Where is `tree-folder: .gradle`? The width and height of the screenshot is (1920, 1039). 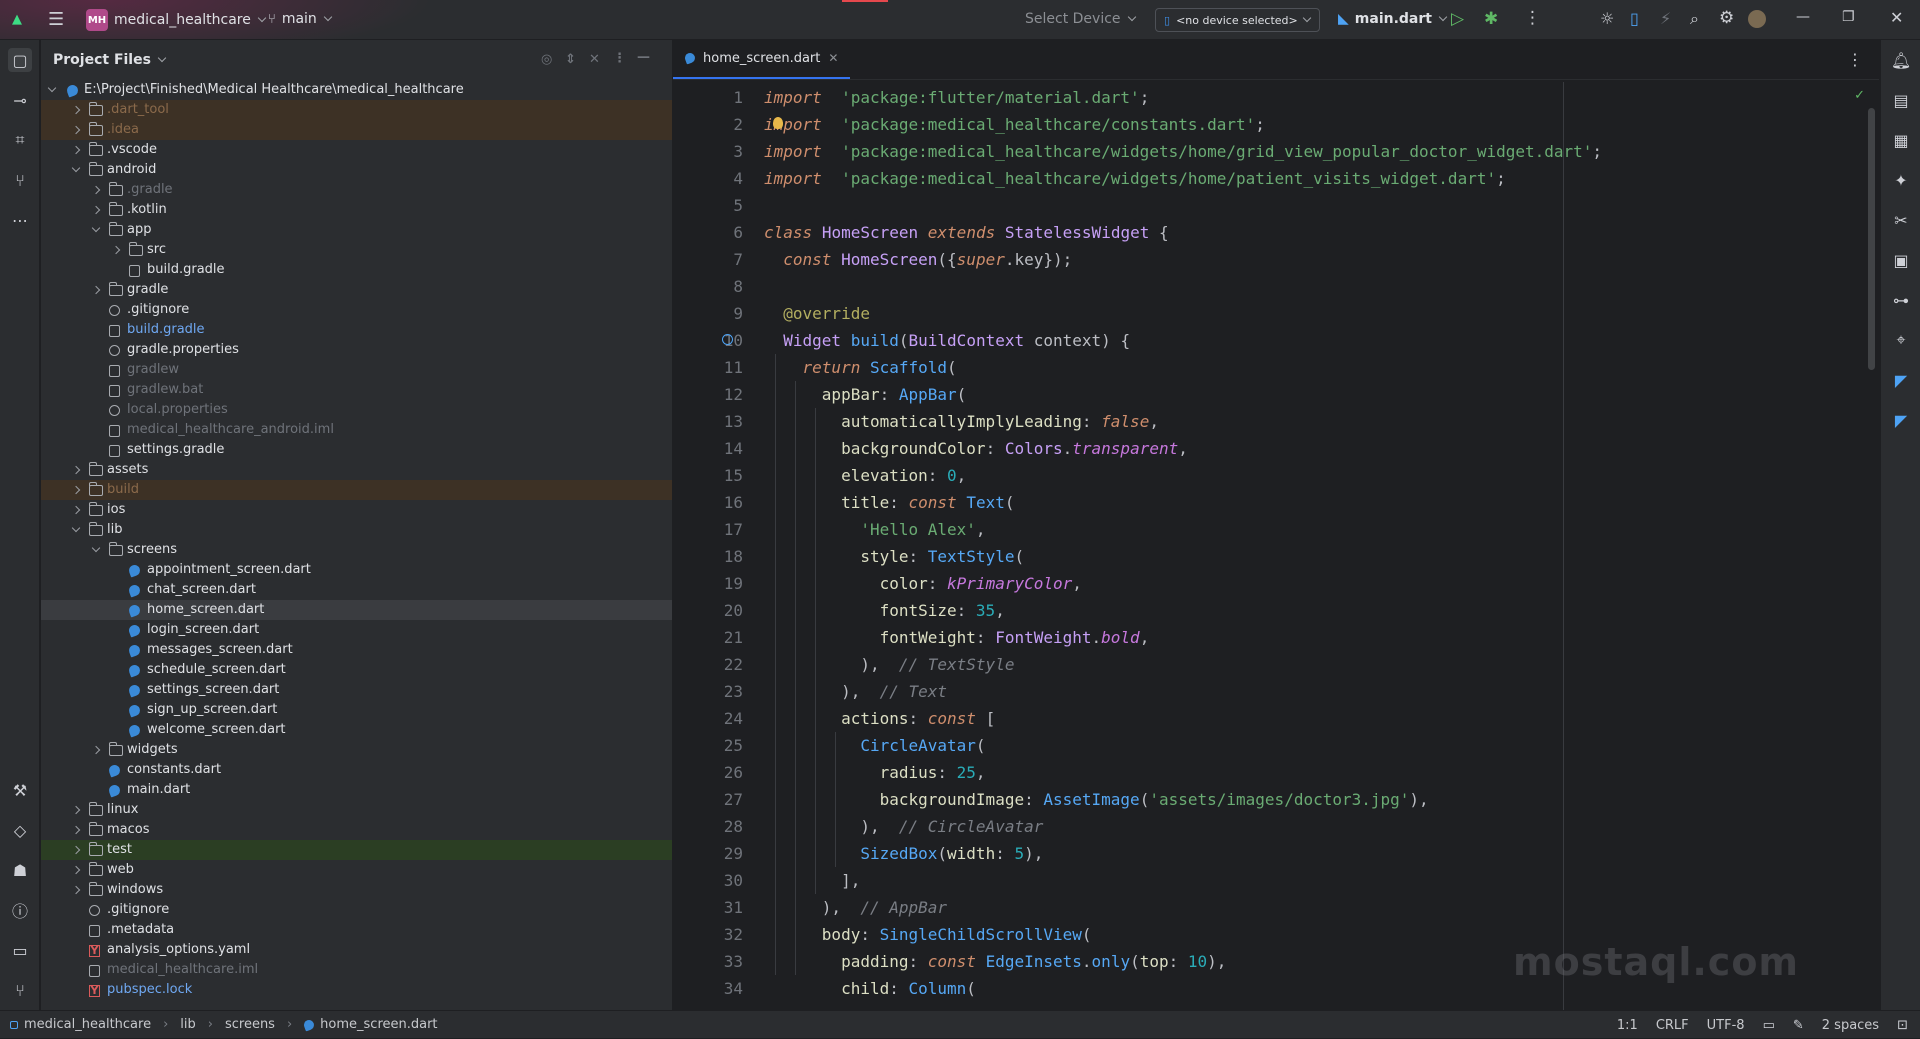 tree-folder: .gradle is located at coordinates (356, 190).